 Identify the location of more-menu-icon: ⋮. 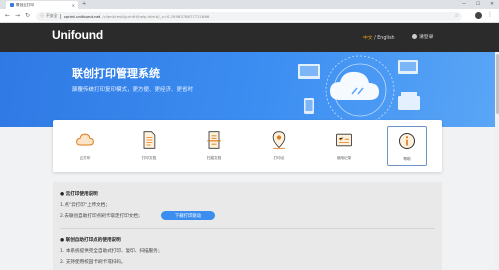
(490, 15).